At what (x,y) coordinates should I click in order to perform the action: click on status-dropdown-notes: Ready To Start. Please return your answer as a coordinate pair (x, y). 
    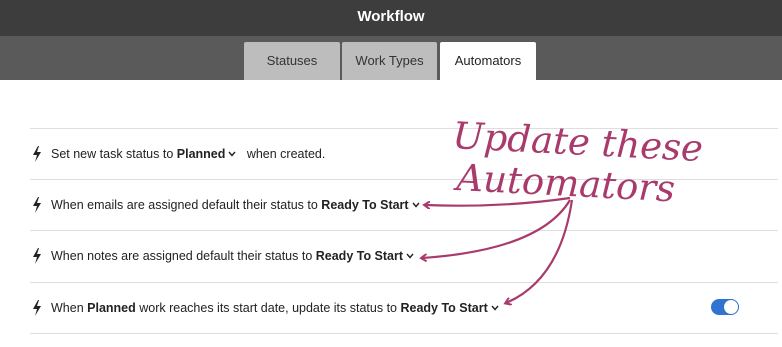
    Looking at the image, I should click on (365, 256).